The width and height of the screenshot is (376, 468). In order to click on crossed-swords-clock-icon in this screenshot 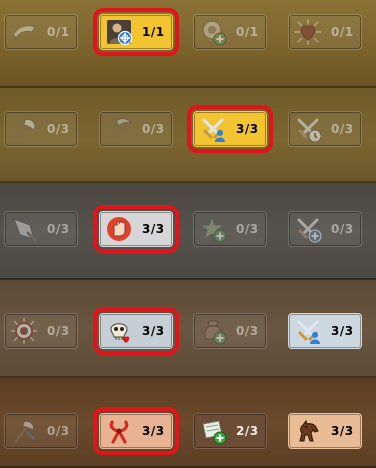, I will do `click(308, 129)`.